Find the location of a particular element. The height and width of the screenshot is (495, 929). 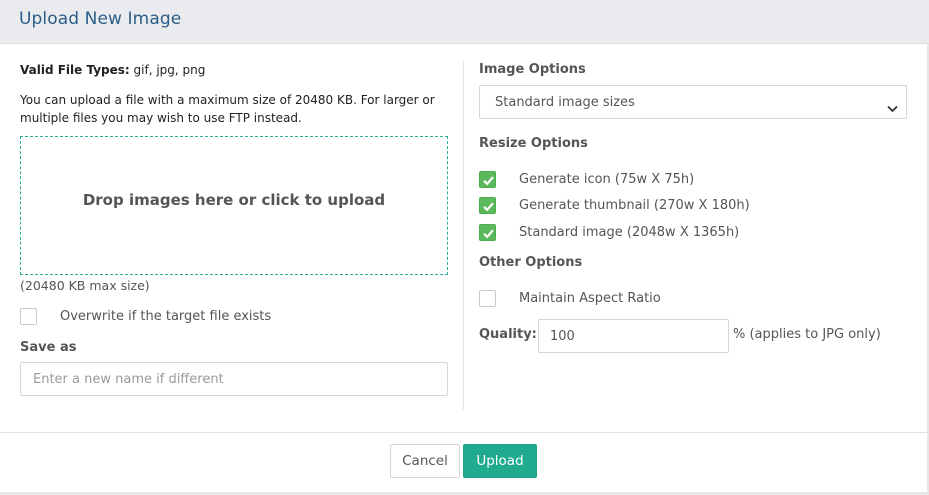

generate-icon-checkbox is located at coordinates (487, 179).